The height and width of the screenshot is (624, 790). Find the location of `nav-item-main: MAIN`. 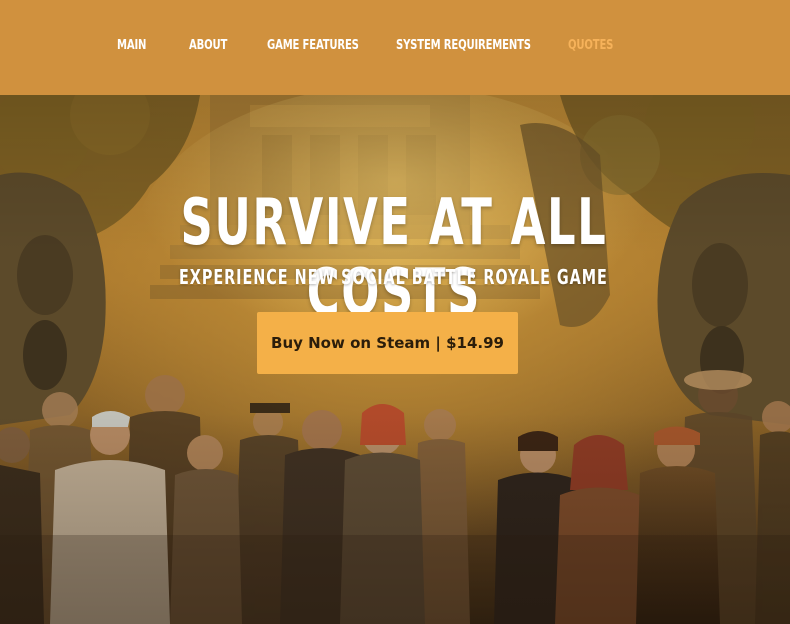

nav-item-main: MAIN is located at coordinates (131, 45).